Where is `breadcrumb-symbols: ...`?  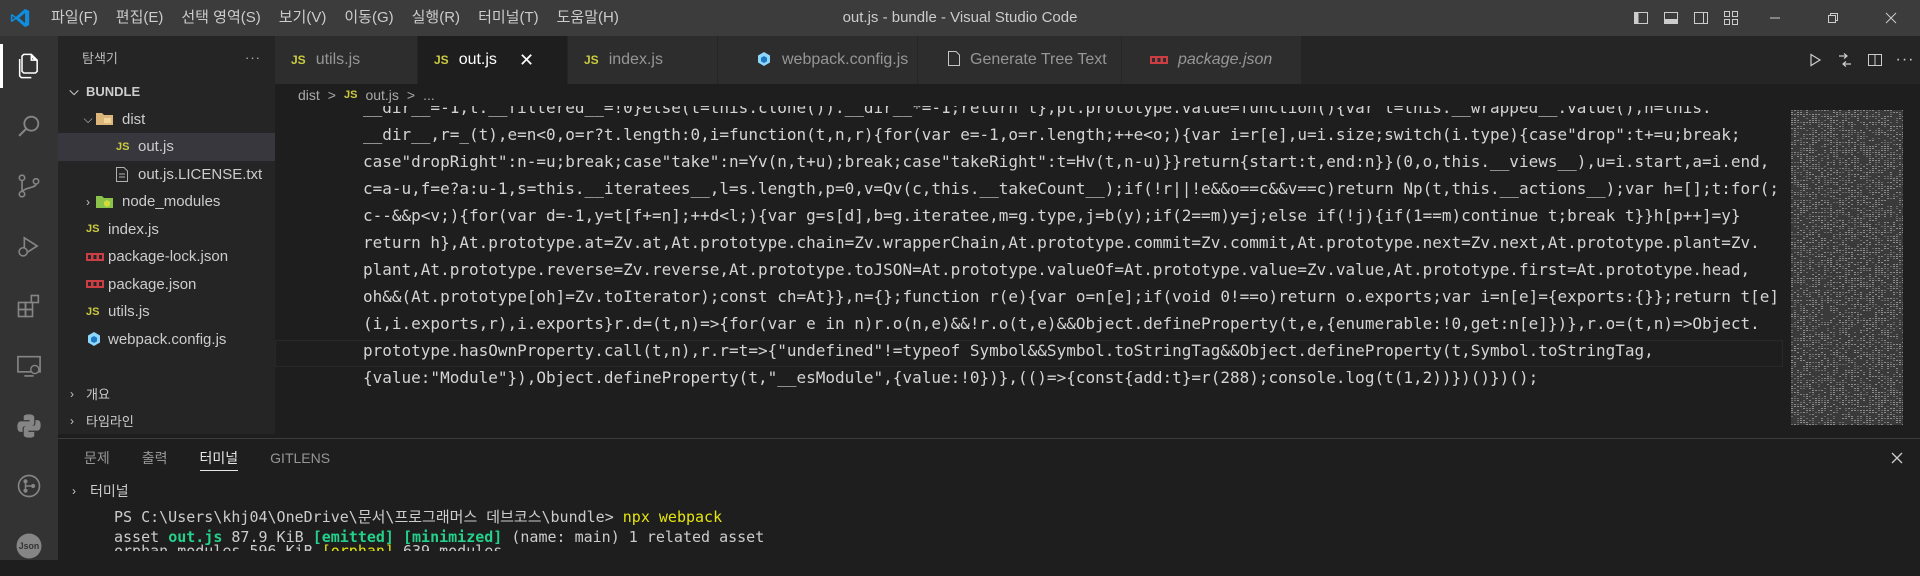 breadcrumb-symbols: ... is located at coordinates (429, 95).